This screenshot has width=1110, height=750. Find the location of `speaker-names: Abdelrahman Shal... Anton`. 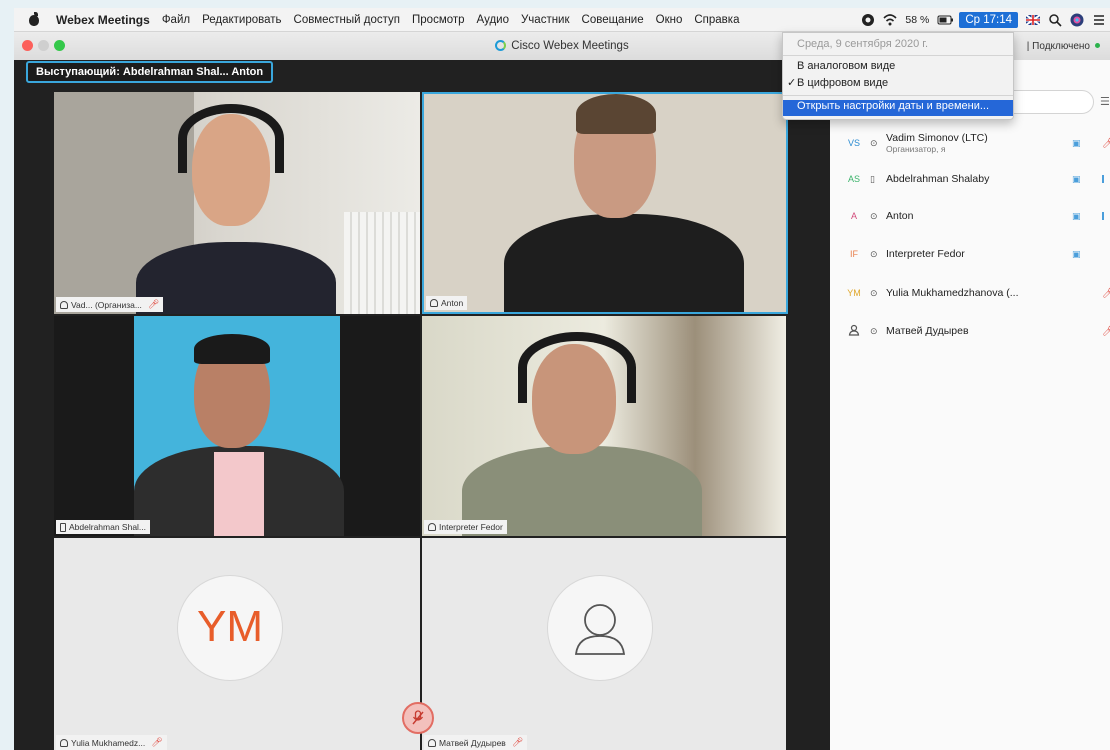

speaker-names: Abdelrahman Shal... Anton is located at coordinates (193, 72).